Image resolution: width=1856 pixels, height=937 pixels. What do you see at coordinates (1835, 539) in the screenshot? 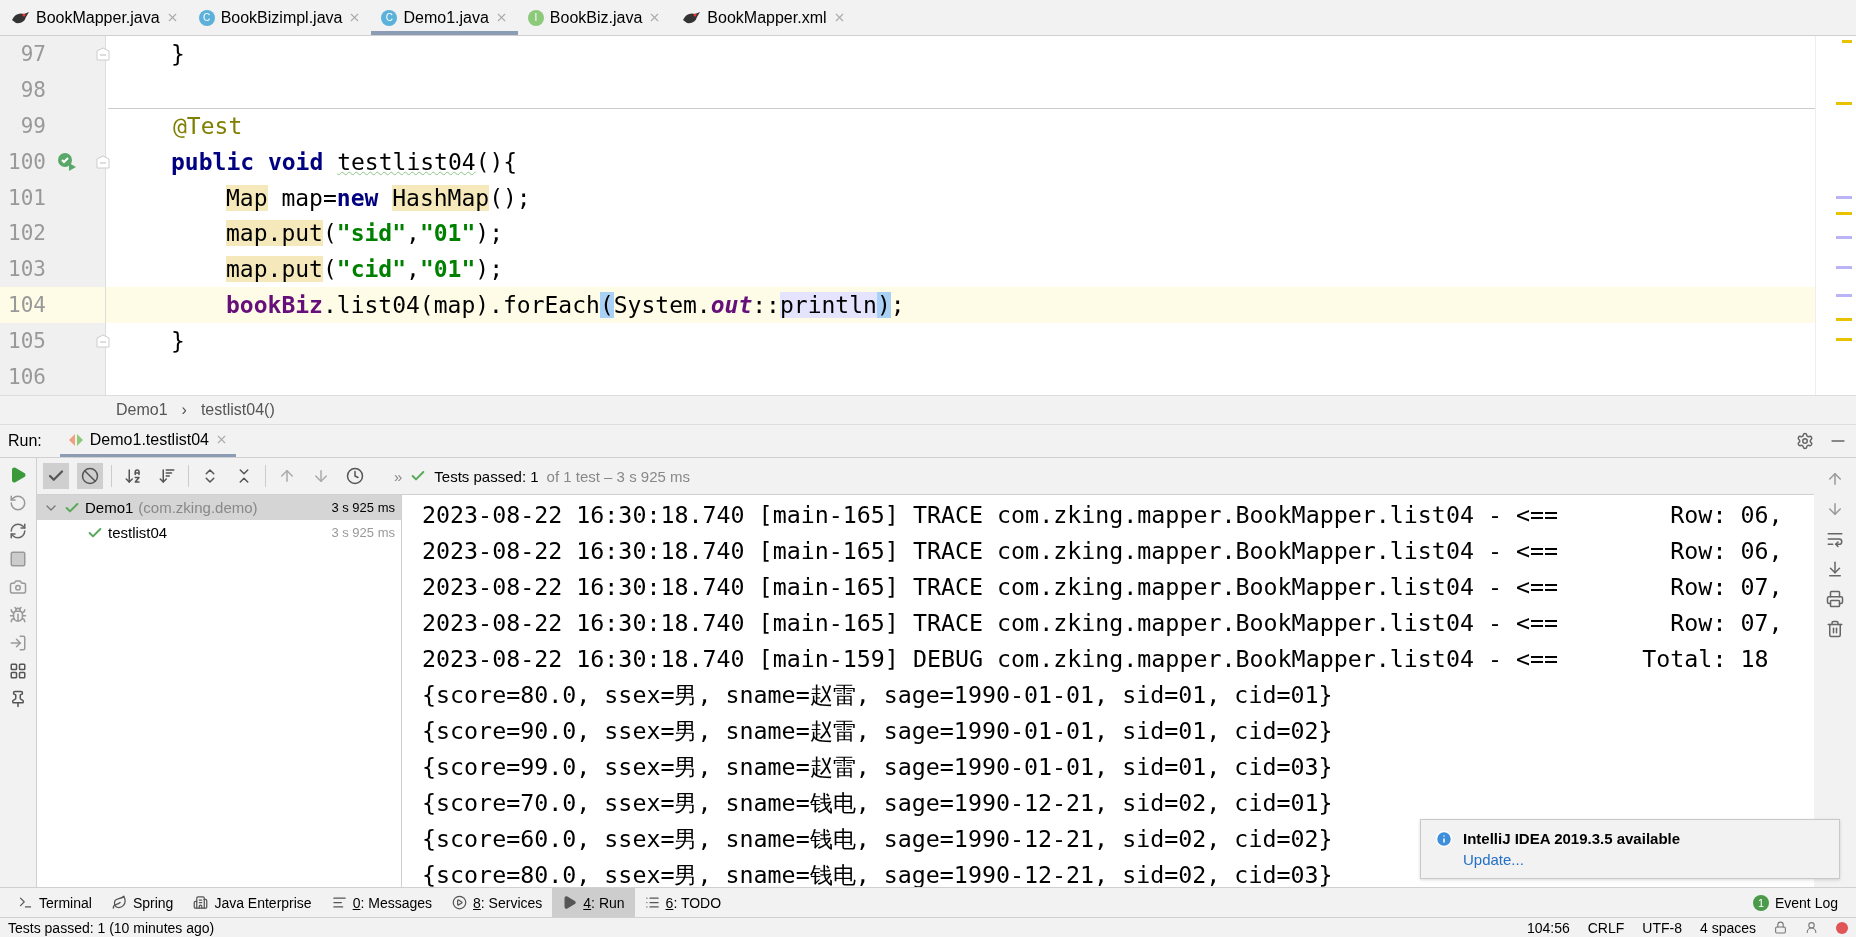
I see `wrap-icon` at bounding box center [1835, 539].